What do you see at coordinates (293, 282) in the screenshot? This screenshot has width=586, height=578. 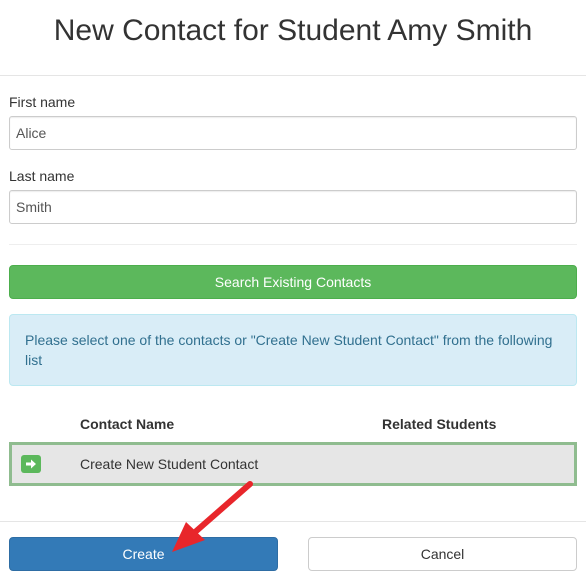 I see `search-existing-contacts-button: Search Existing Contacts` at bounding box center [293, 282].